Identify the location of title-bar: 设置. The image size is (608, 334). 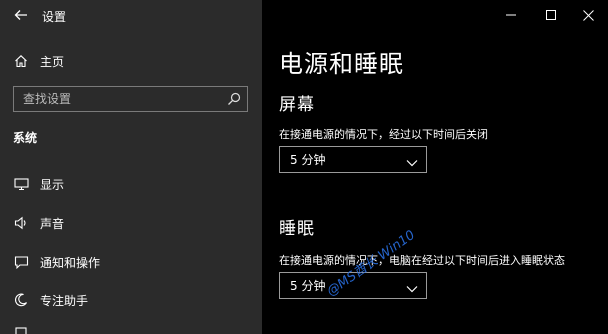
(131, 15).